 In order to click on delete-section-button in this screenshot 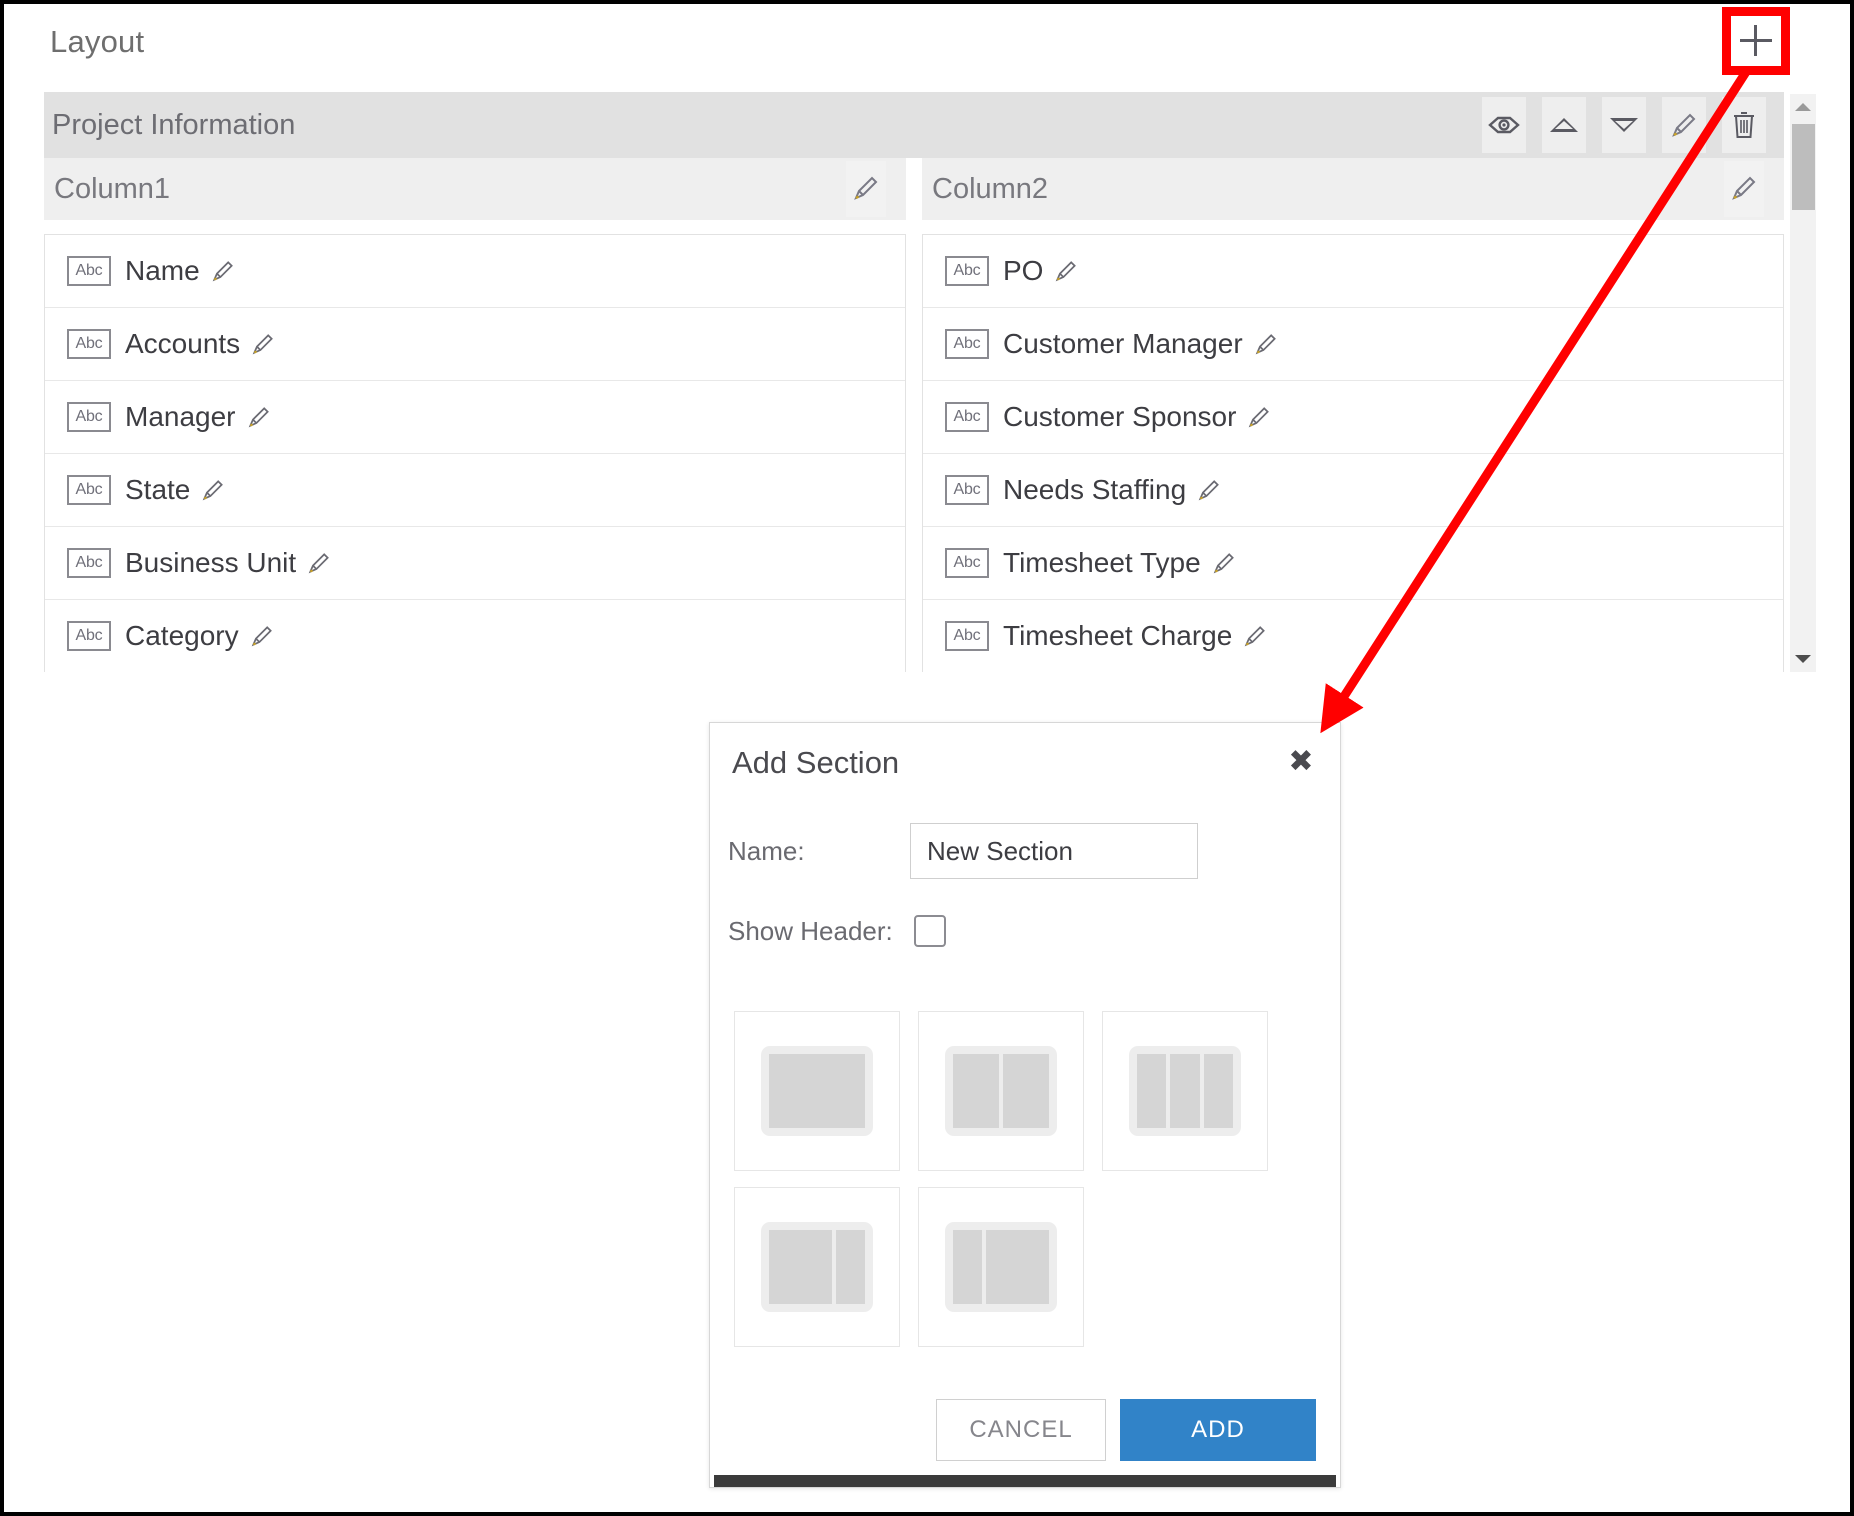, I will do `click(1744, 125)`.